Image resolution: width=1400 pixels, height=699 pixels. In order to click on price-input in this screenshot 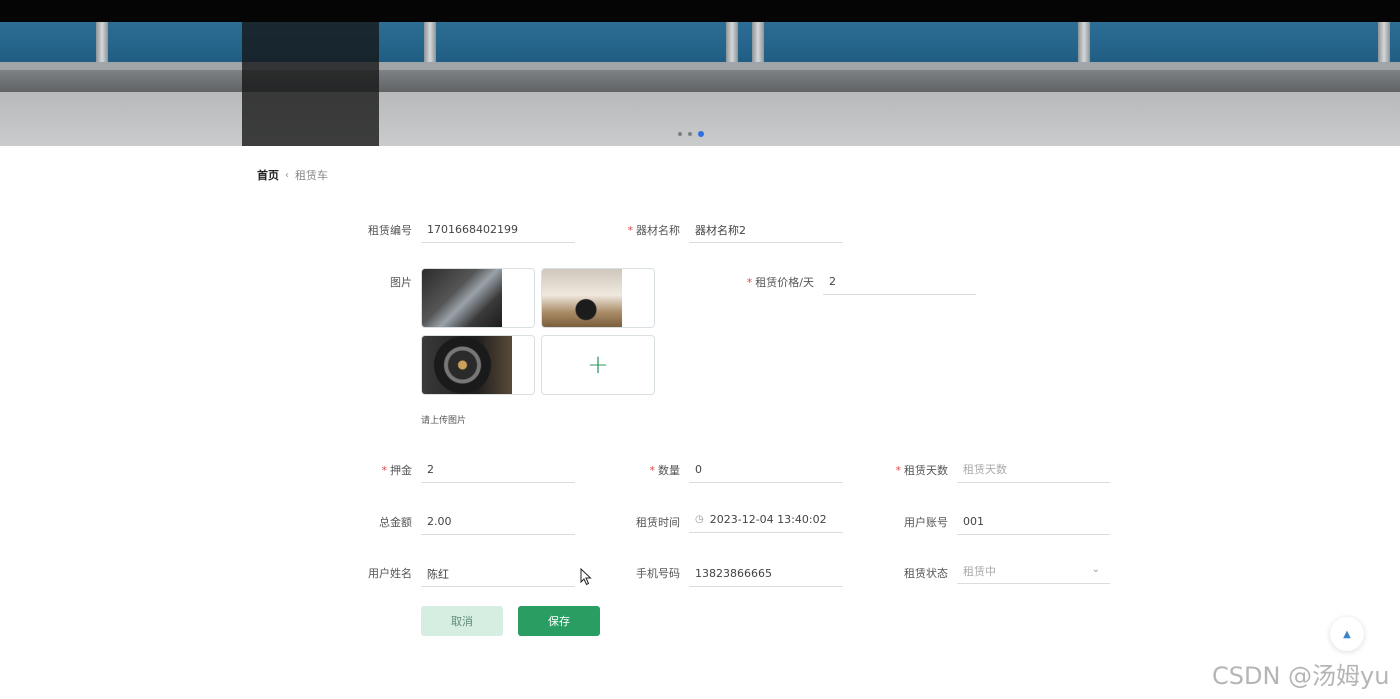, I will do `click(902, 281)`.